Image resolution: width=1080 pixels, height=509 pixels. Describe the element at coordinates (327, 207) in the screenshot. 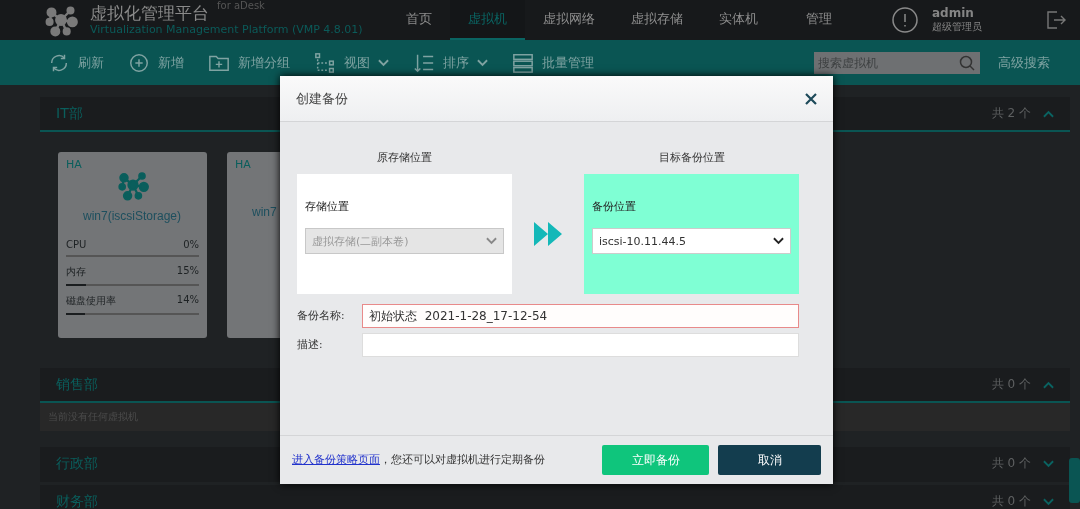

I see `field-label: 存储位置` at that location.